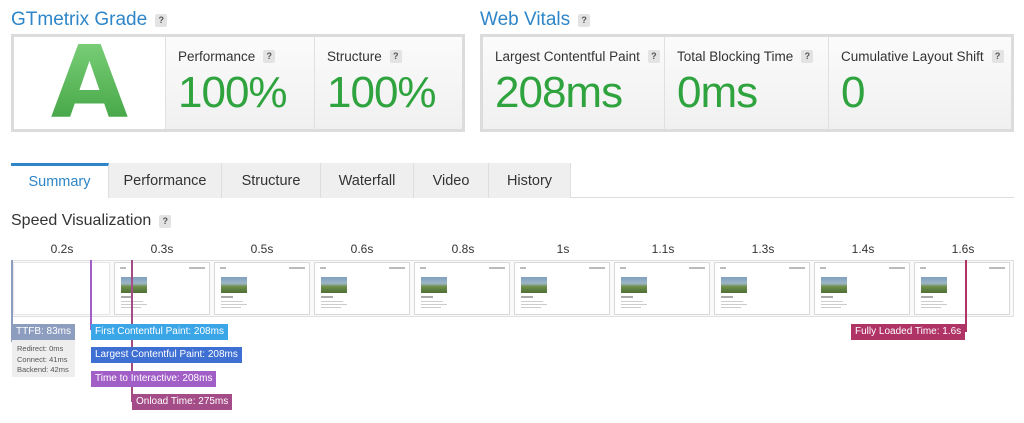  I want to click on performance-value: 100%, so click(233, 92).